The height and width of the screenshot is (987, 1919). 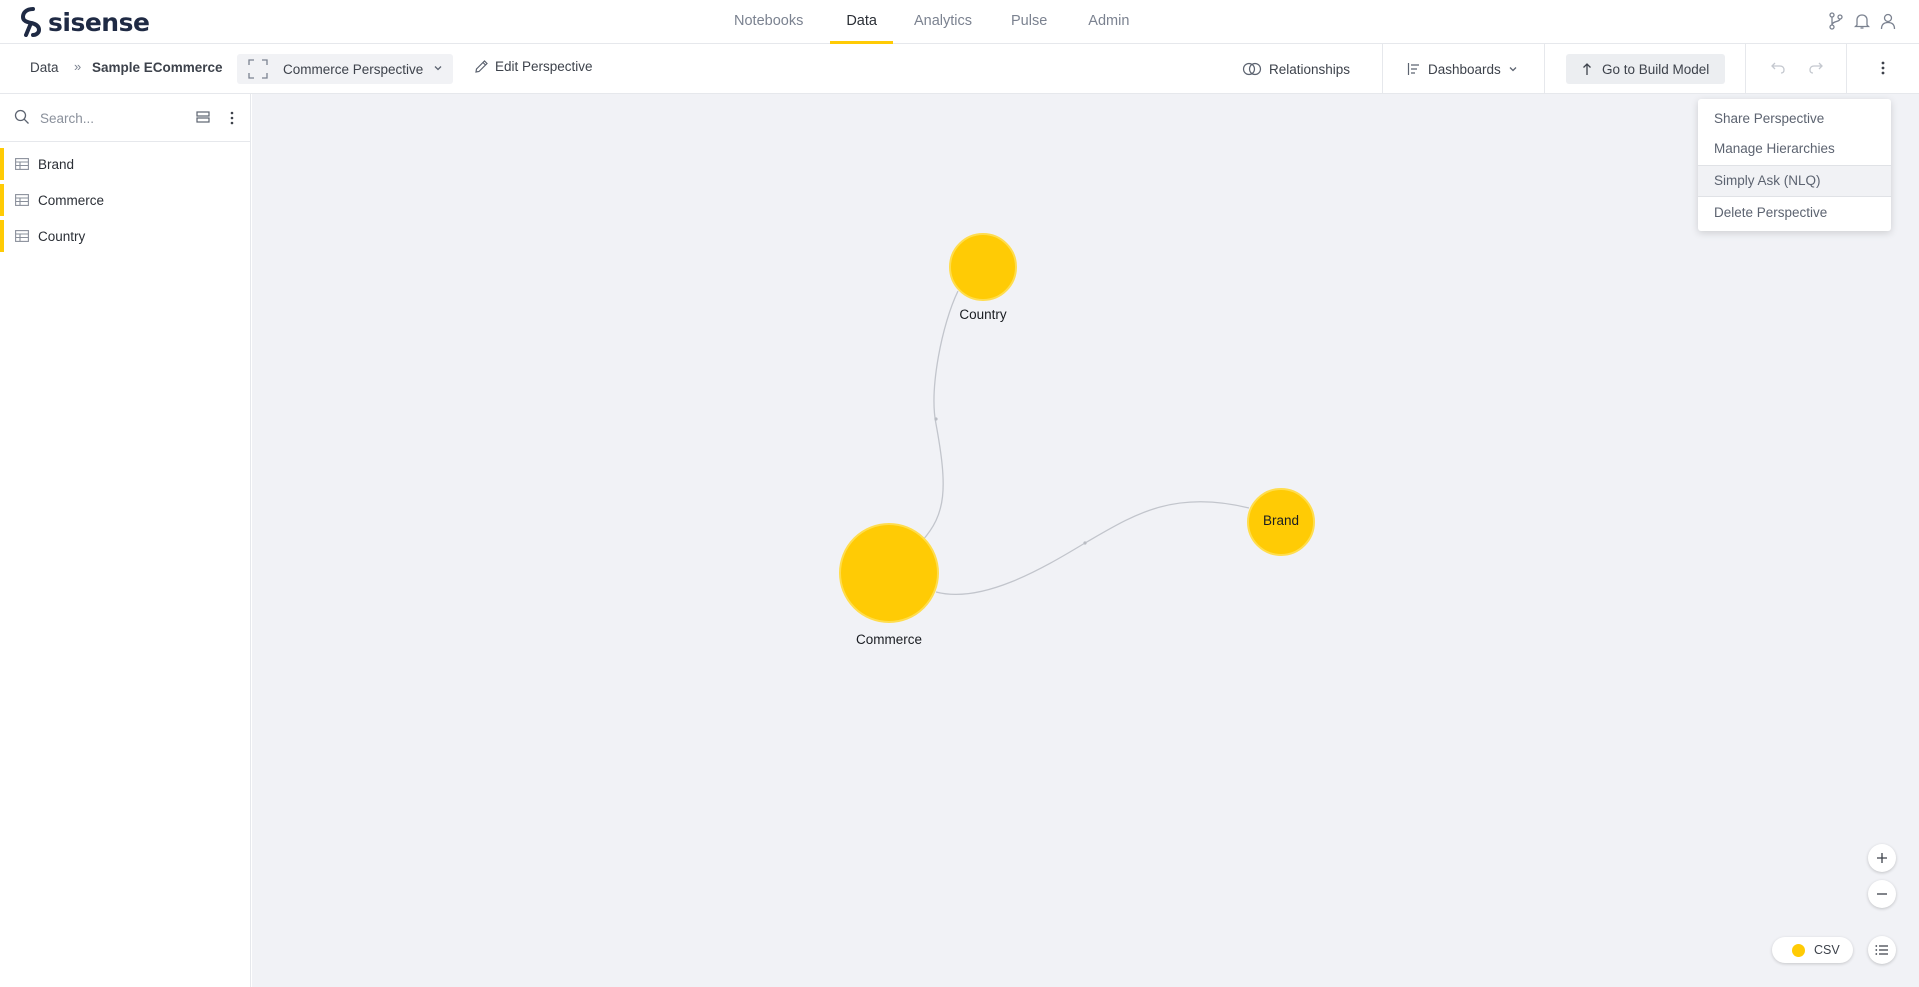 What do you see at coordinates (983, 267) in the screenshot?
I see `node-country` at bounding box center [983, 267].